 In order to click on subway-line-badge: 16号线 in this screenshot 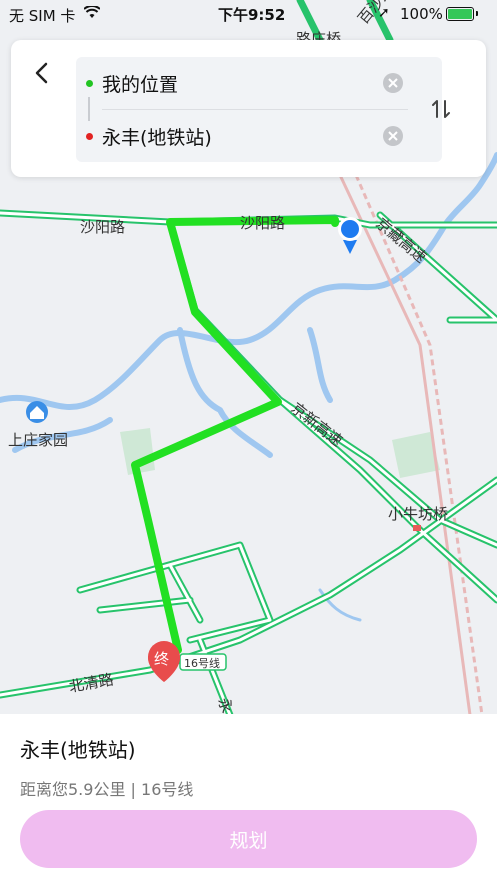, I will do `click(203, 662)`.